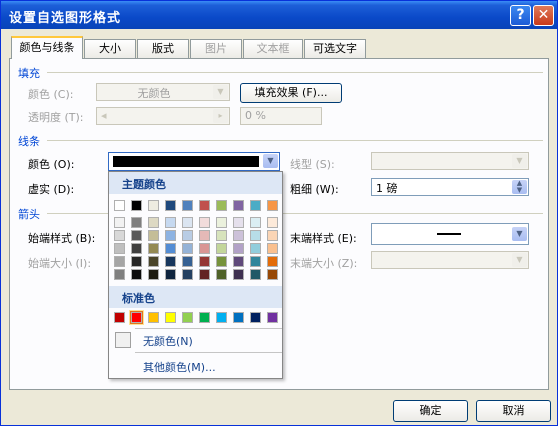  What do you see at coordinates (110, 48) in the screenshot?
I see `tab-size: 大小` at bounding box center [110, 48].